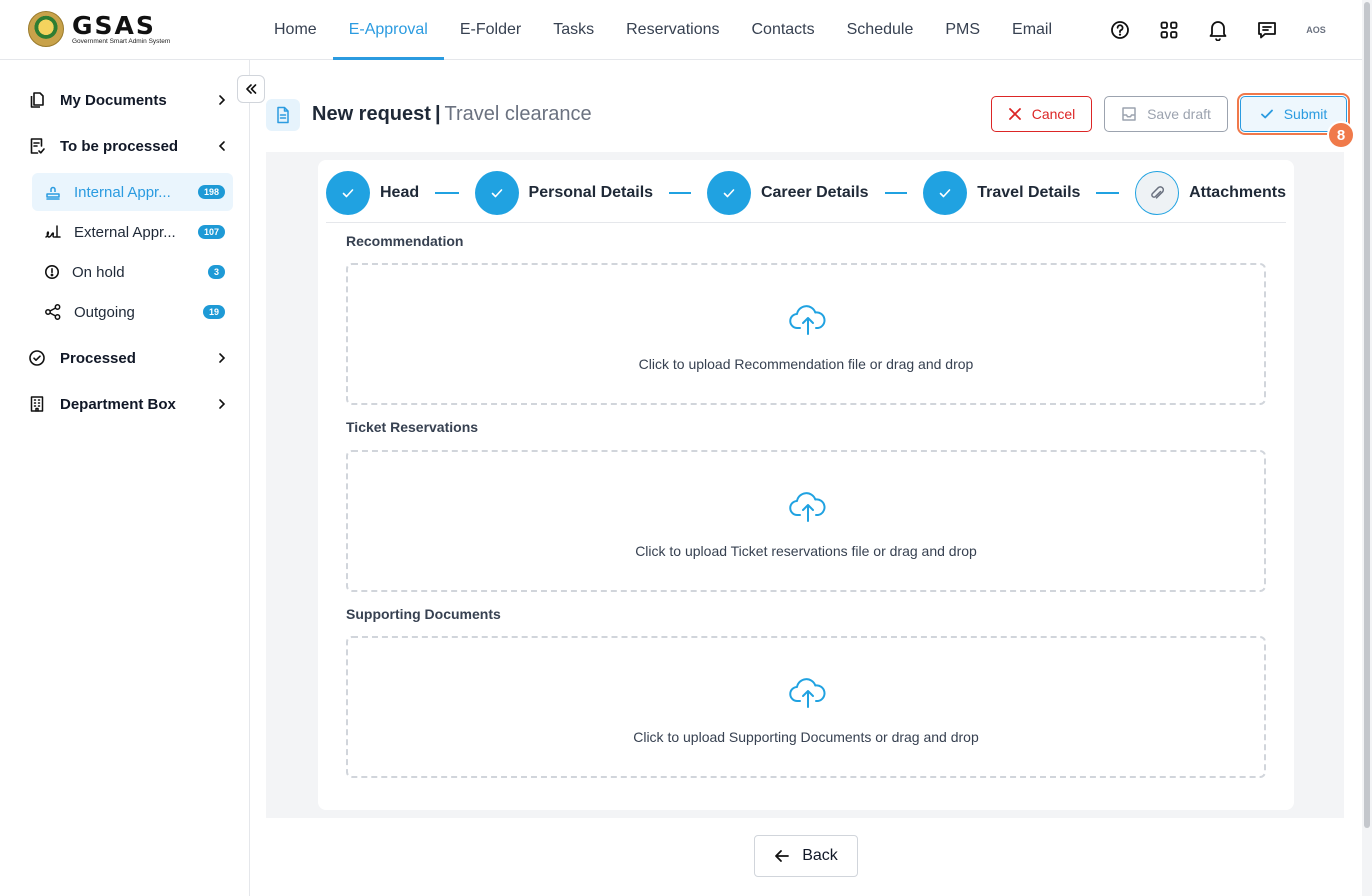  I want to click on step-marker-badge: 8, so click(1341, 135).